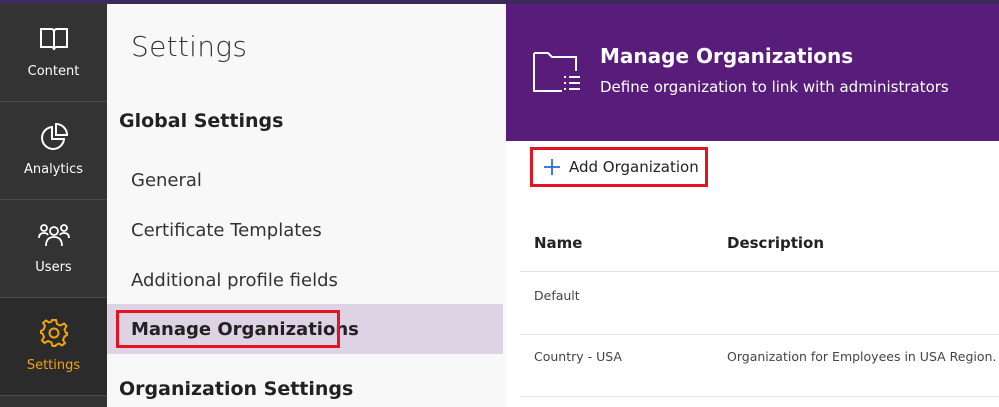 The height and width of the screenshot is (407, 999). I want to click on rail-item-settings: Settings, so click(53, 347).